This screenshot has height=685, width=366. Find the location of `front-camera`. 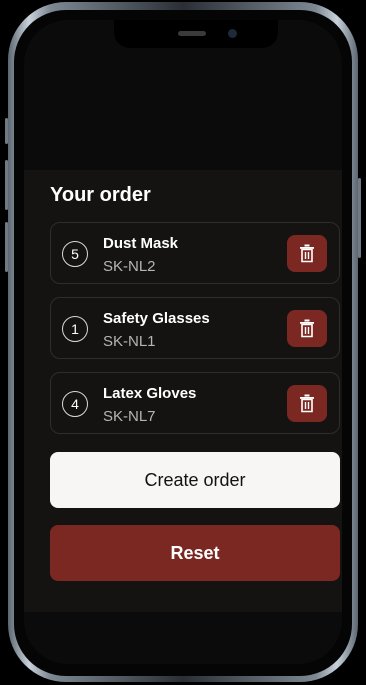

front-camera is located at coordinates (232, 33).